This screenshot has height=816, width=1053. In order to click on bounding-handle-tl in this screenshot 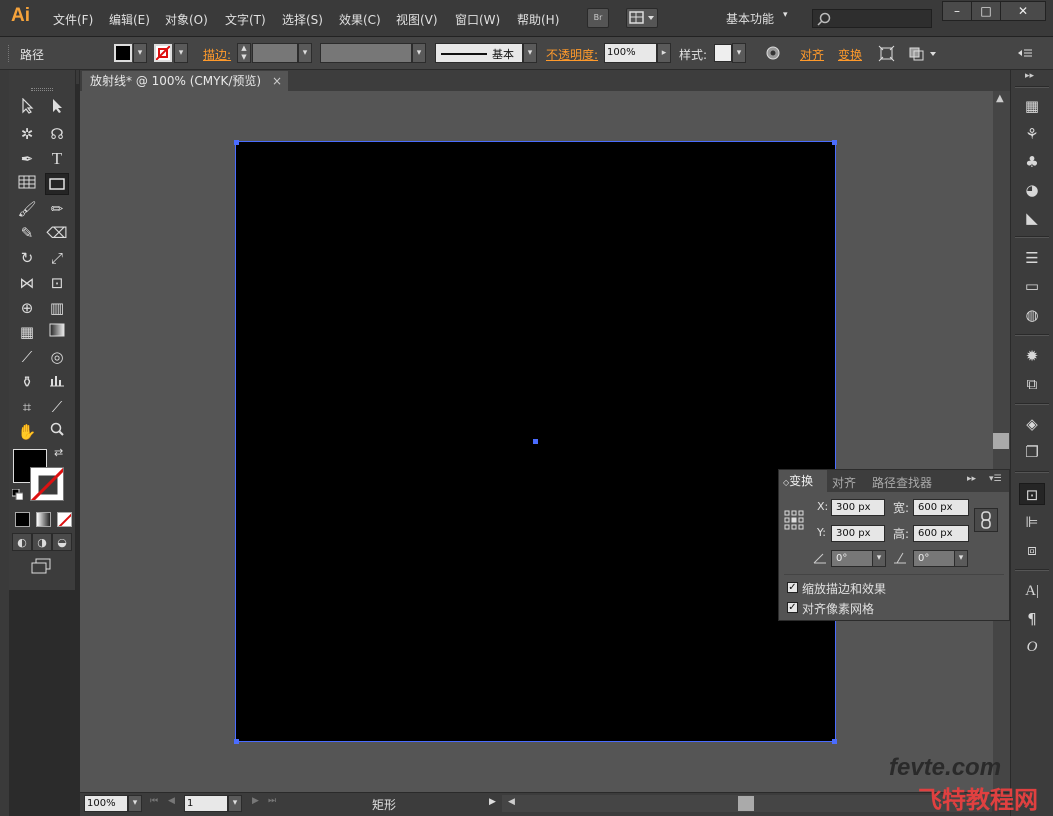, I will do `click(236, 142)`.